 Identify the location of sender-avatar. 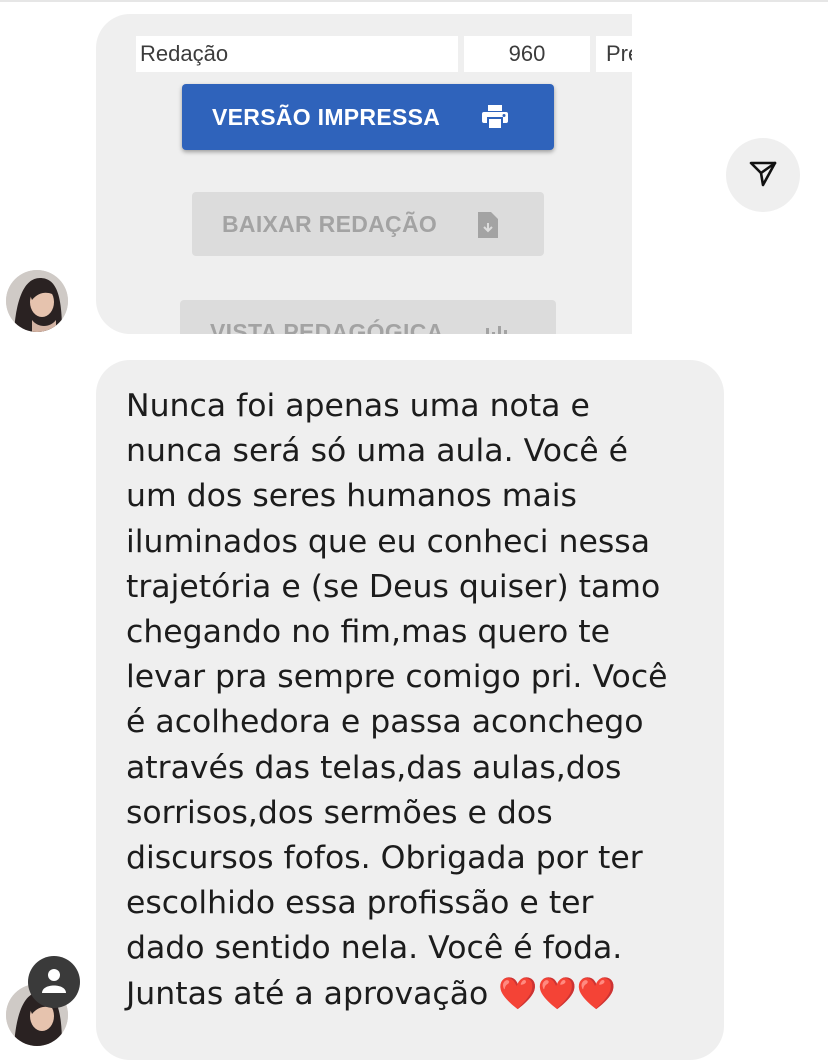
(37, 301).